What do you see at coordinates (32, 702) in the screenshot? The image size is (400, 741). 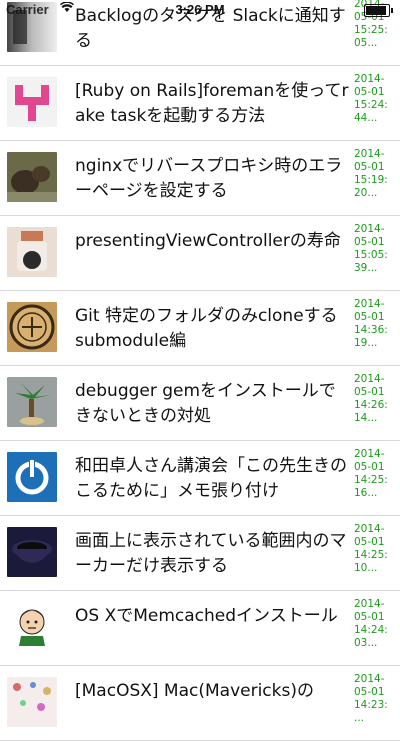 I see `pattern-thumbnail` at bounding box center [32, 702].